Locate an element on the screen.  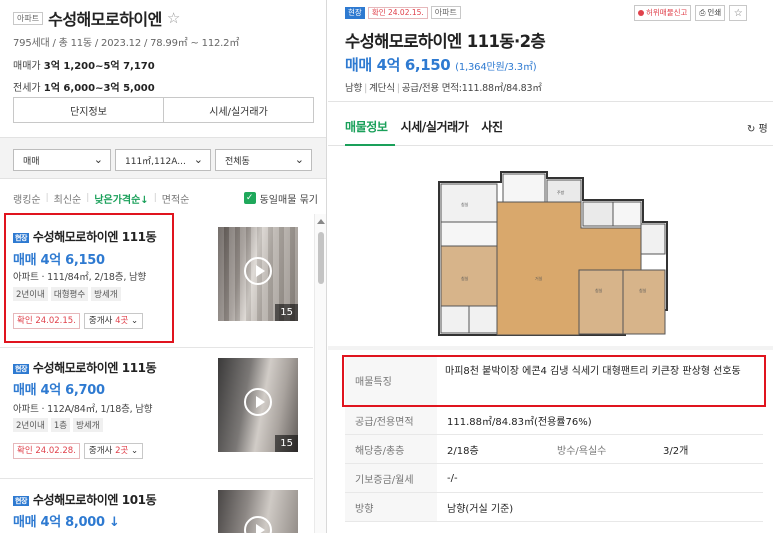
table-row: 공급/전용면적 111.88㎡/84.83㎡(전용률76%) is located at coordinates (554, 420).